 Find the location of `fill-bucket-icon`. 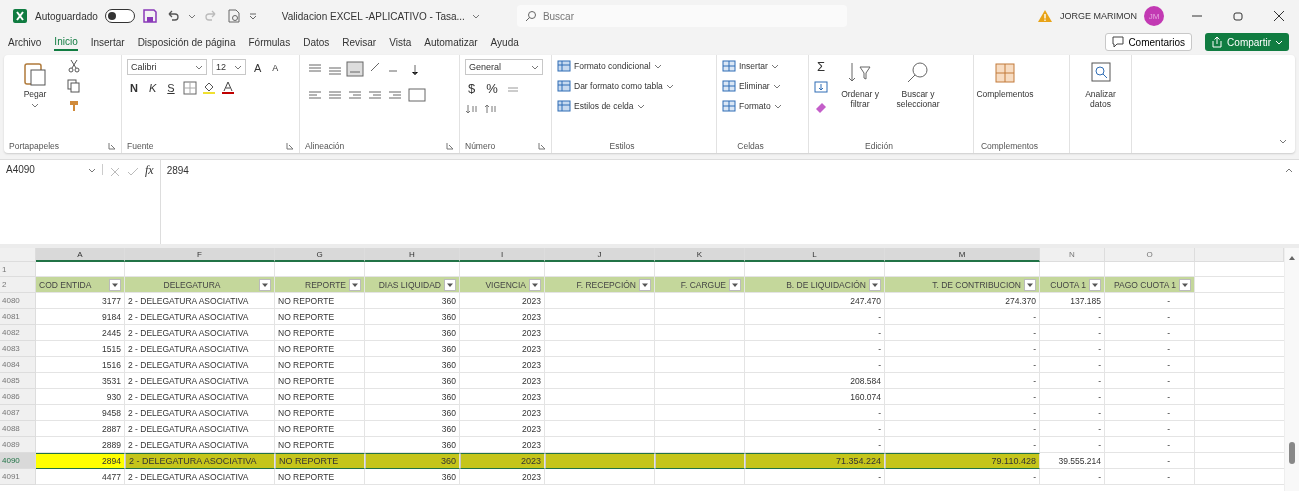

fill-bucket-icon is located at coordinates (208, 88).